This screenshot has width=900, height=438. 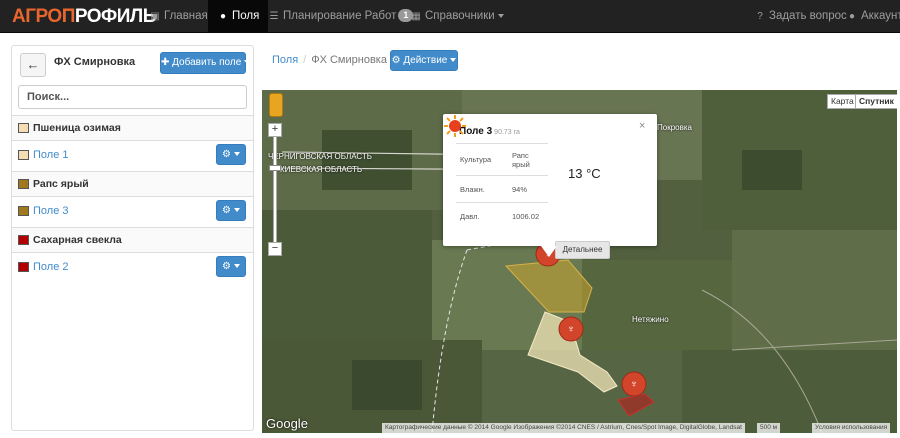 I want to click on question-icon: ?, so click(x=760, y=16).